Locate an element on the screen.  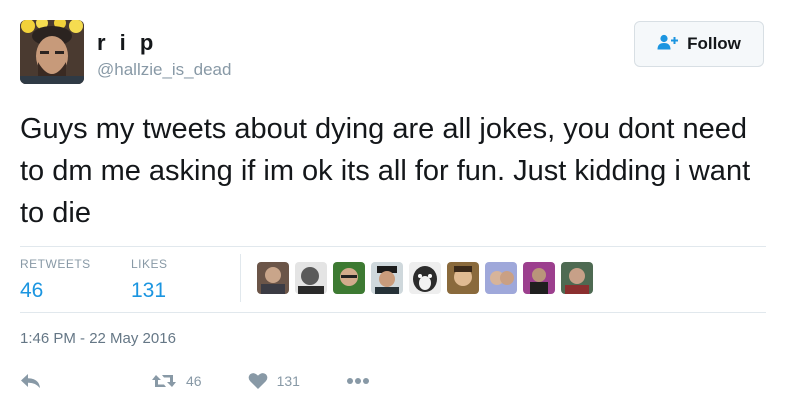
display-name: r i p is located at coordinates (127, 43).